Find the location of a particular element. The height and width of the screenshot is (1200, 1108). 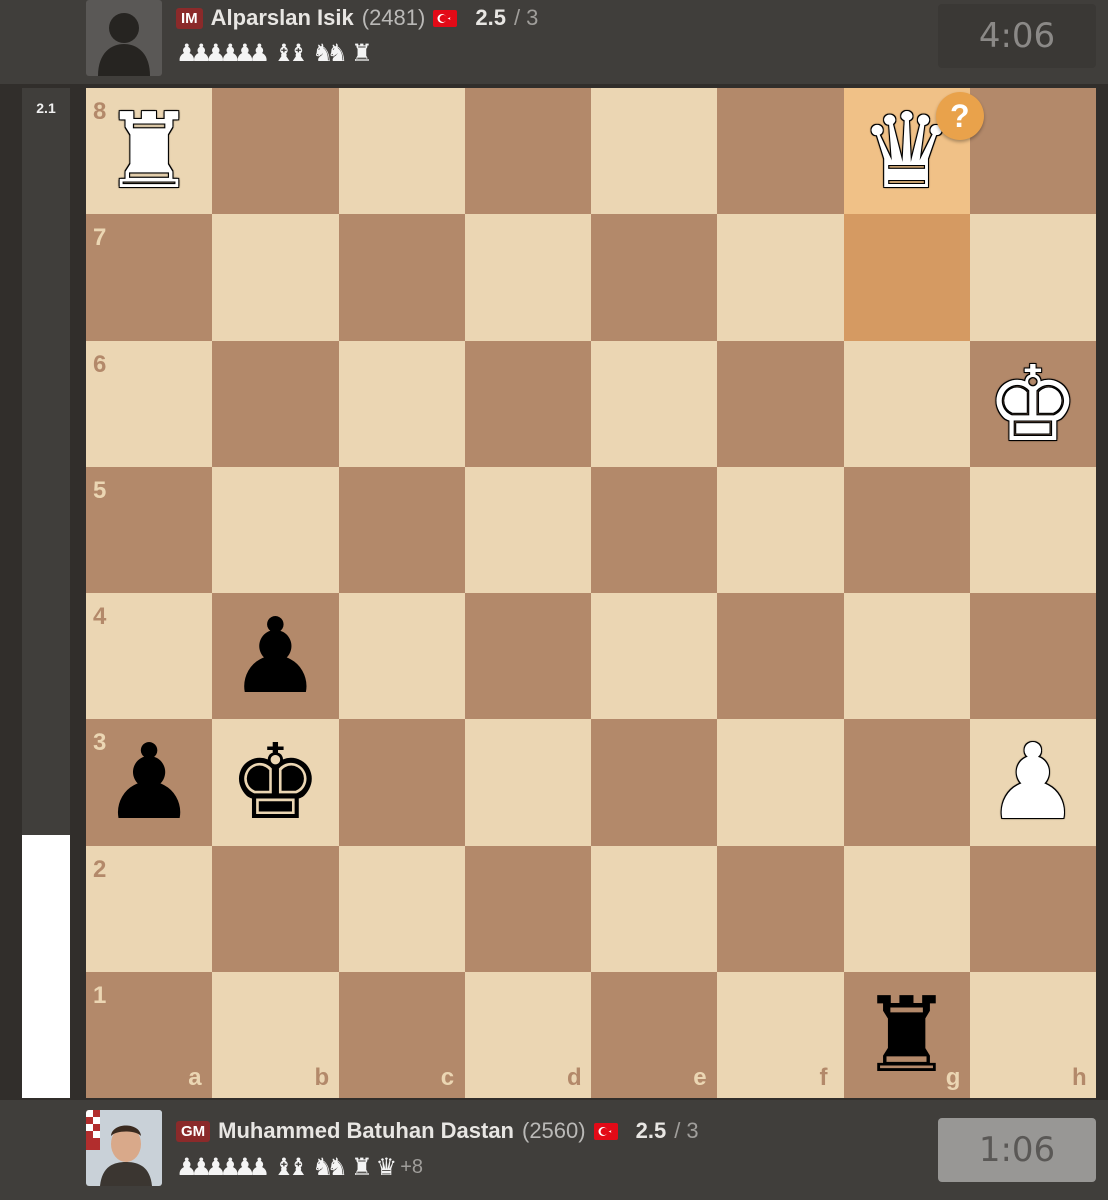

top-player-avatar is located at coordinates (124, 38).